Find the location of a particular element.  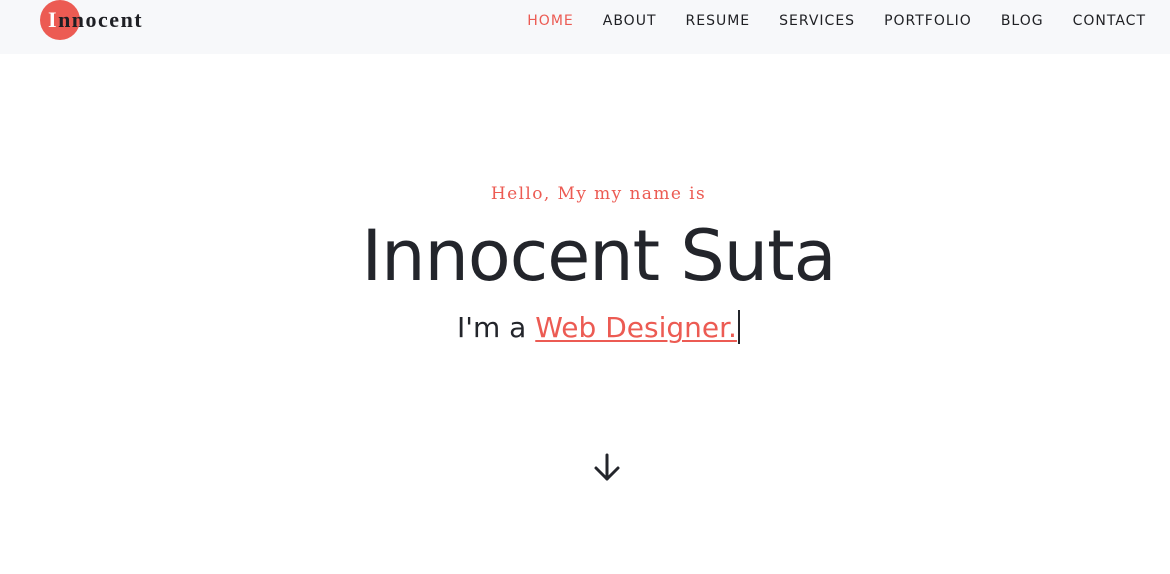

nav-link-blog: BLOG is located at coordinates (1022, 21).